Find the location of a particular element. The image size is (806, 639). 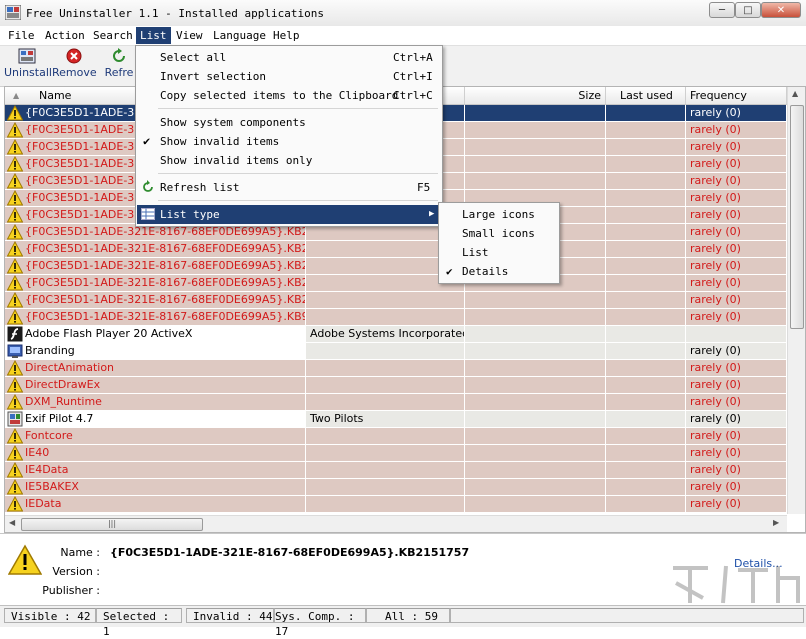

minimize-button: ─ is located at coordinates (722, 10).